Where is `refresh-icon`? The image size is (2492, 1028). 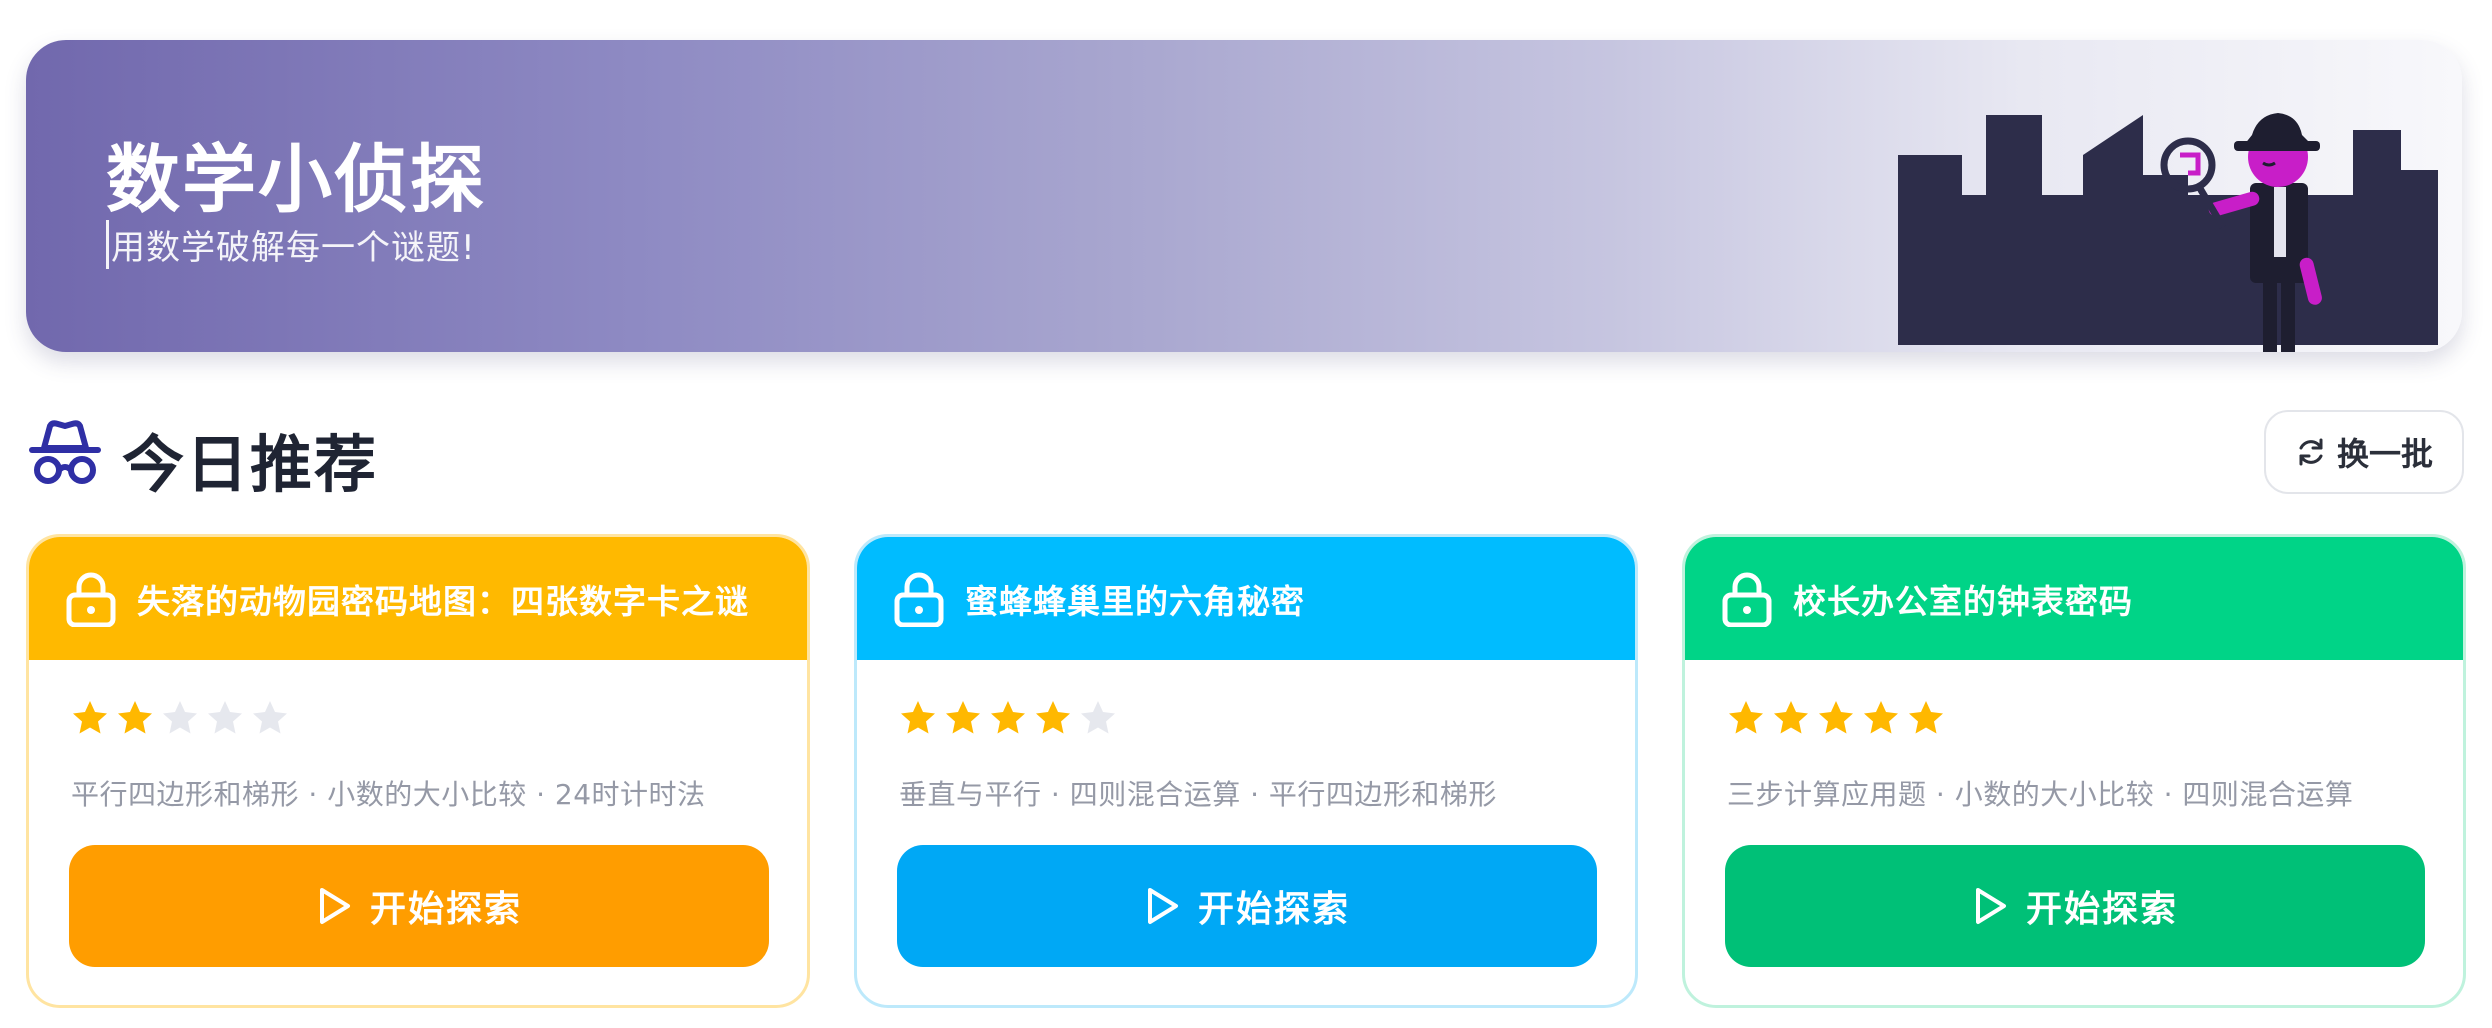 refresh-icon is located at coordinates (2311, 452).